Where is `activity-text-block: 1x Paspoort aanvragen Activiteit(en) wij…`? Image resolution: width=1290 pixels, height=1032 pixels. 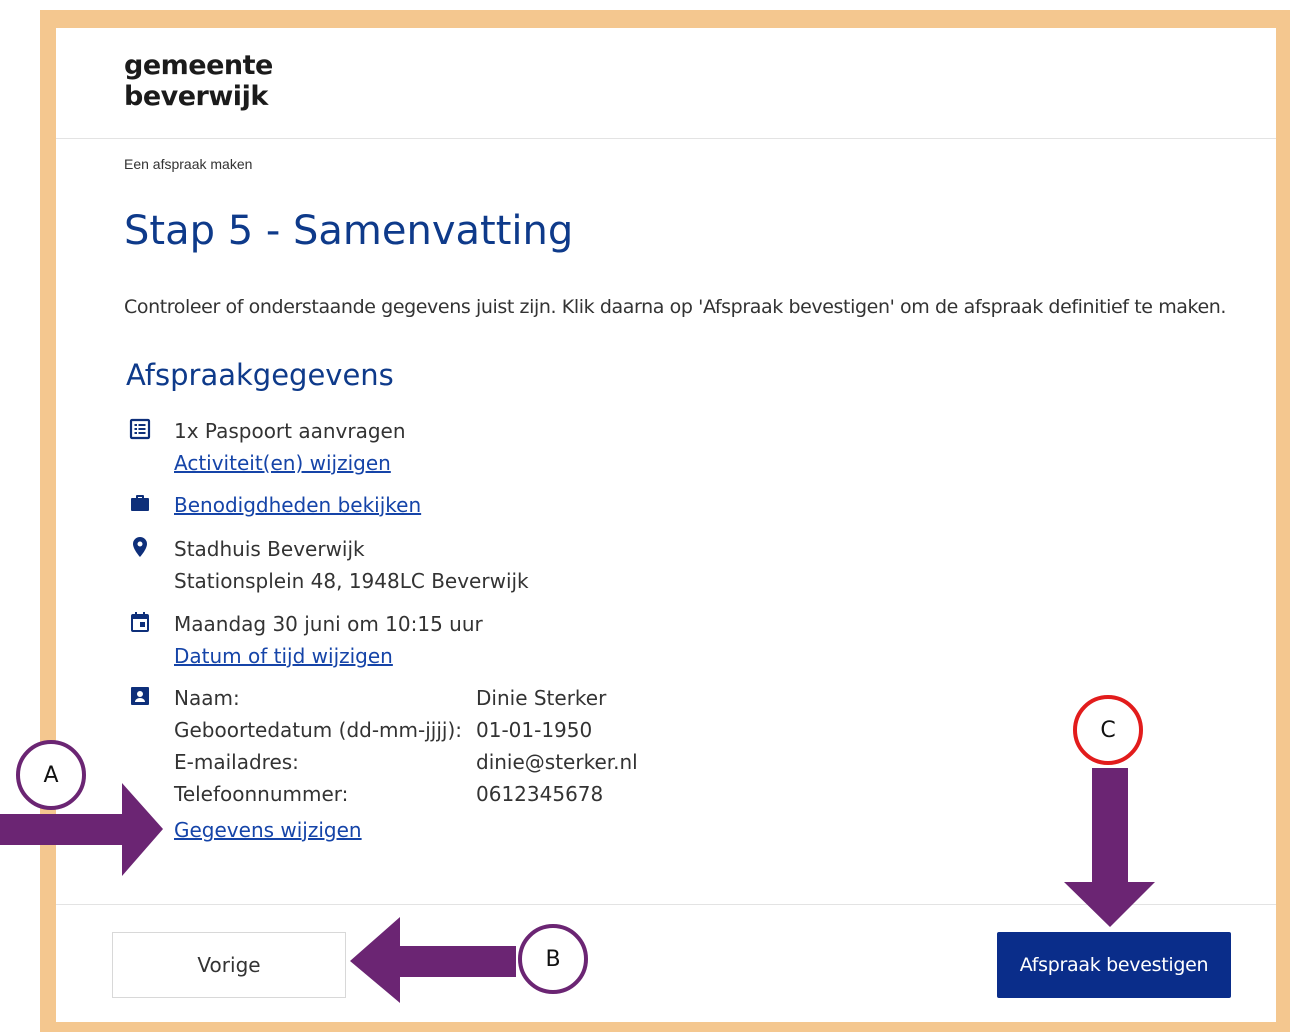
activity-text-block: 1x Paspoort aanvragen Activiteit(en) wij… is located at coordinates (290, 447).